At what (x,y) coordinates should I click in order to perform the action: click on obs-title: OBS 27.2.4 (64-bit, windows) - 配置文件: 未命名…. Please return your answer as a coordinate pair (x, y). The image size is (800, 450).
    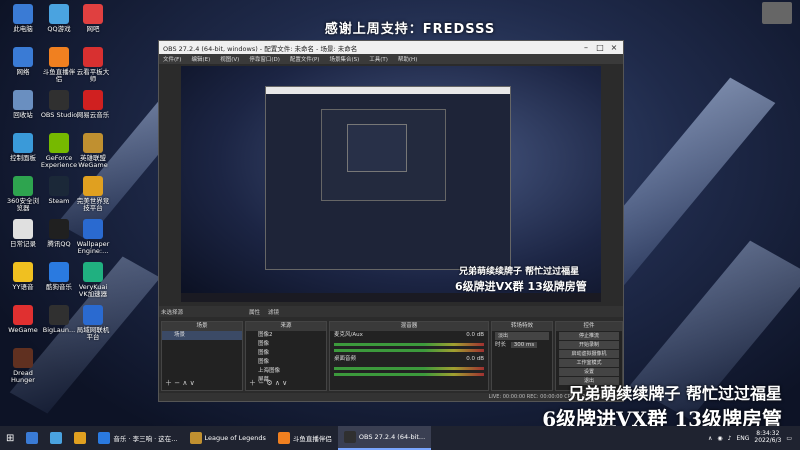
    Looking at the image, I should click on (260, 49).